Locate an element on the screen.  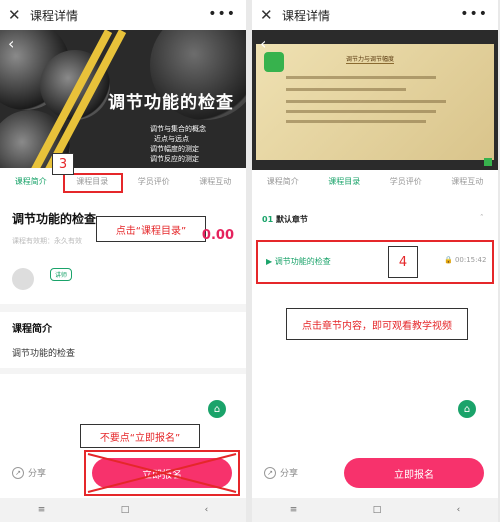
video-frame: 调节力与调节幅度 is located at coordinates (375, 102).